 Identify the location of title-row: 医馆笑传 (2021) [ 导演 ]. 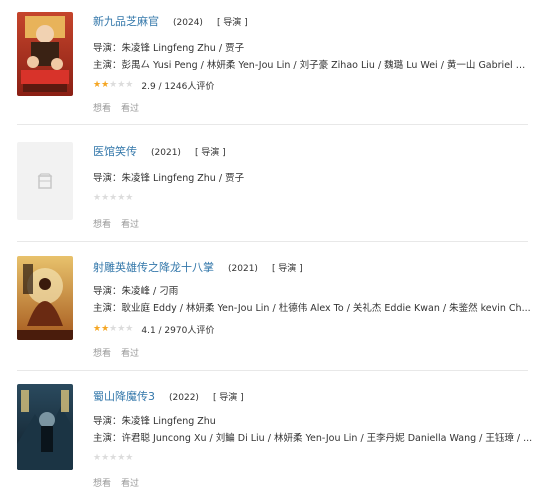
(159, 151).